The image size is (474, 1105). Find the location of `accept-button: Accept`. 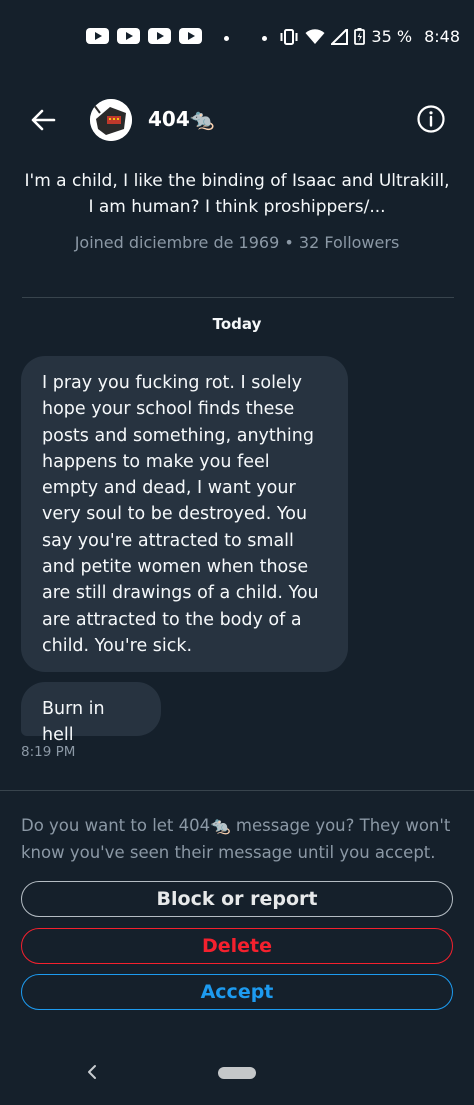

accept-button: Accept is located at coordinates (237, 992).